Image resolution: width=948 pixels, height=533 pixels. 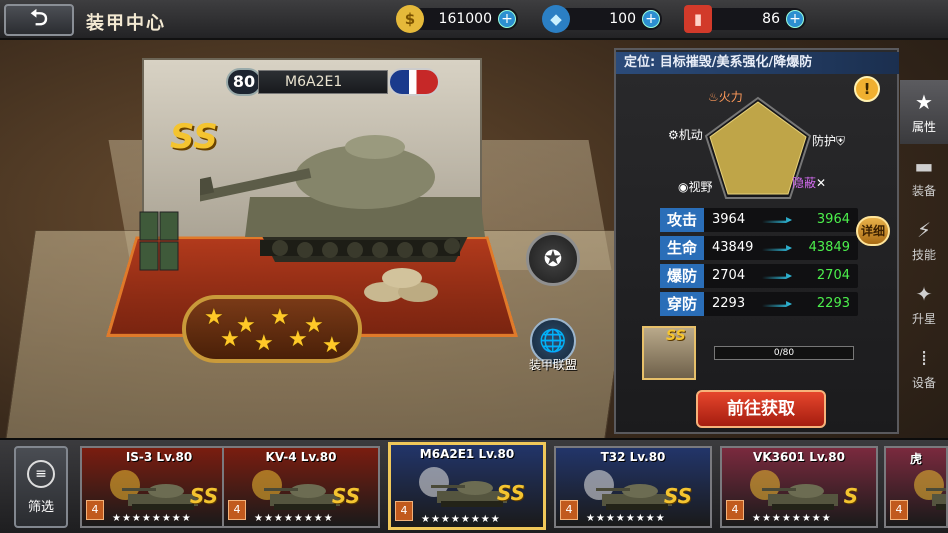 I want to click on stat-row-crit-defense: 爆防 2704 2704, so click(x=759, y=276).